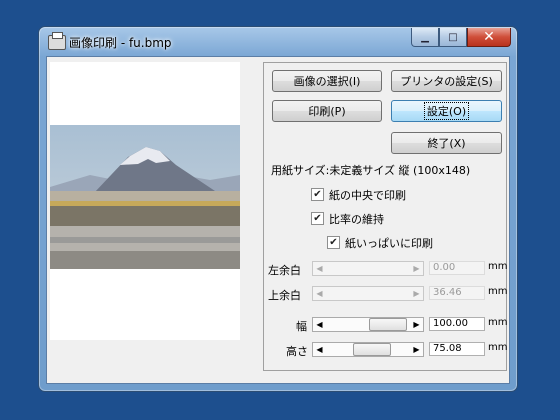 The height and width of the screenshot is (420, 560). Describe the element at coordinates (333, 242) in the screenshot. I see `fill-paper-checkbox: ✔` at that location.